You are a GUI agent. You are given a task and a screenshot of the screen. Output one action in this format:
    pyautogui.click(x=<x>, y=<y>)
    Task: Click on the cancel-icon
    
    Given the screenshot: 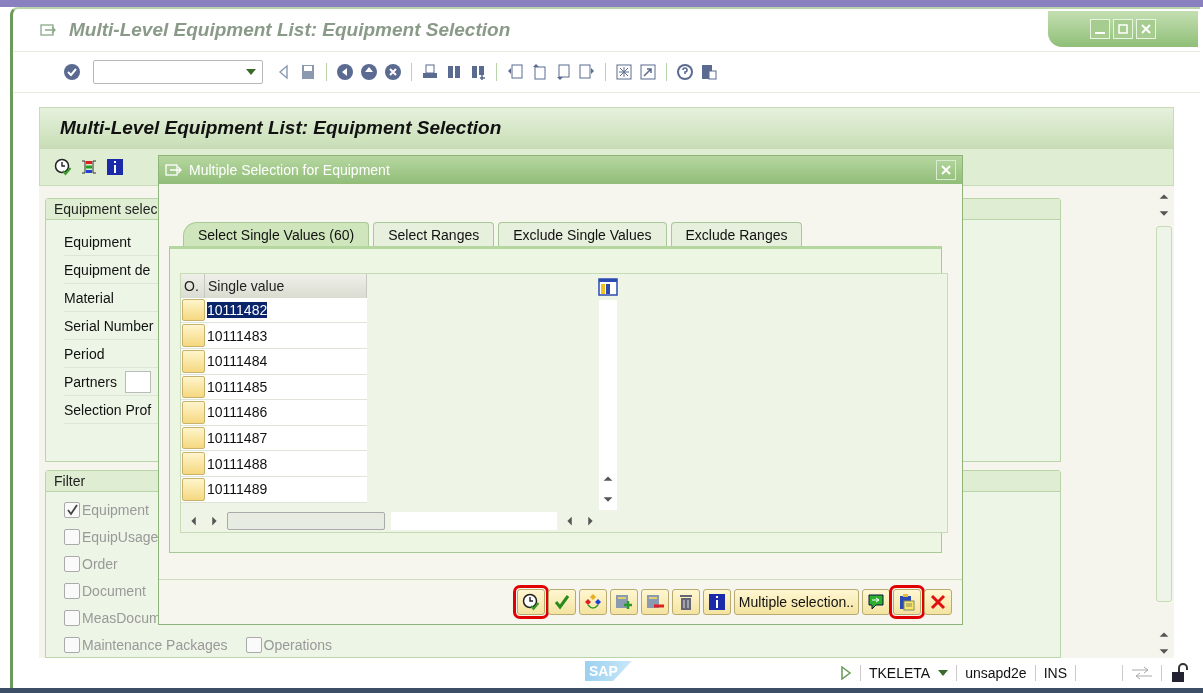 What is the action you would take?
    pyautogui.click(x=393, y=72)
    